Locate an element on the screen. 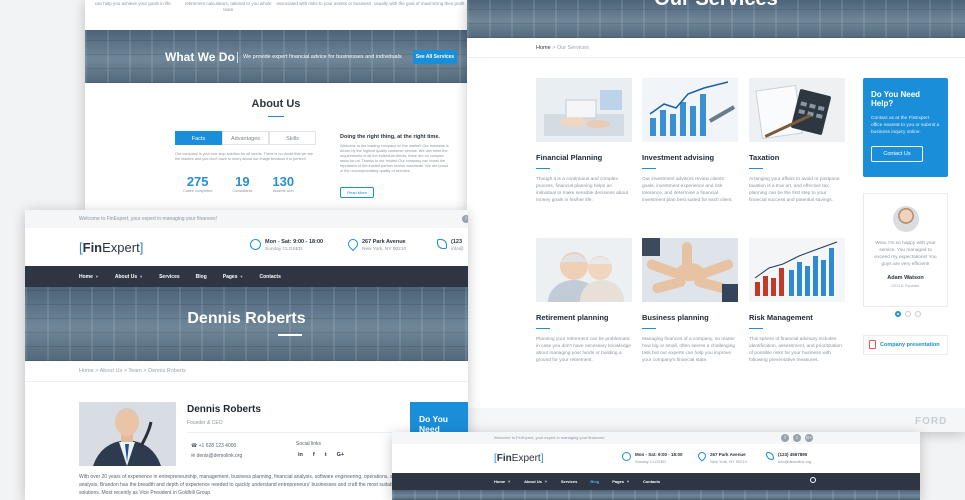  address-main: 267 Park Avenue is located at coordinates (384, 242).